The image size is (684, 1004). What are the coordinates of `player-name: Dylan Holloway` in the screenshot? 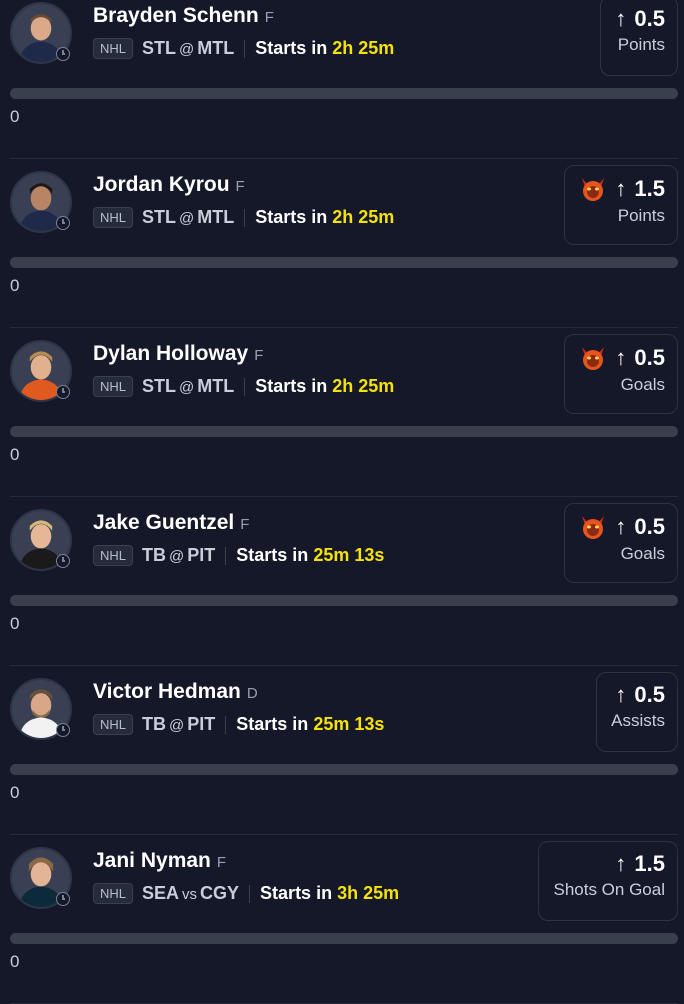 It's located at (171, 353).